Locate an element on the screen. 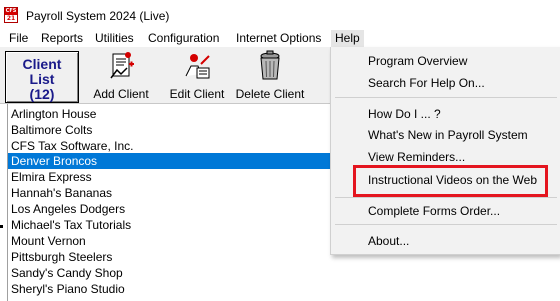  edit-client-icon is located at coordinates (197, 66).